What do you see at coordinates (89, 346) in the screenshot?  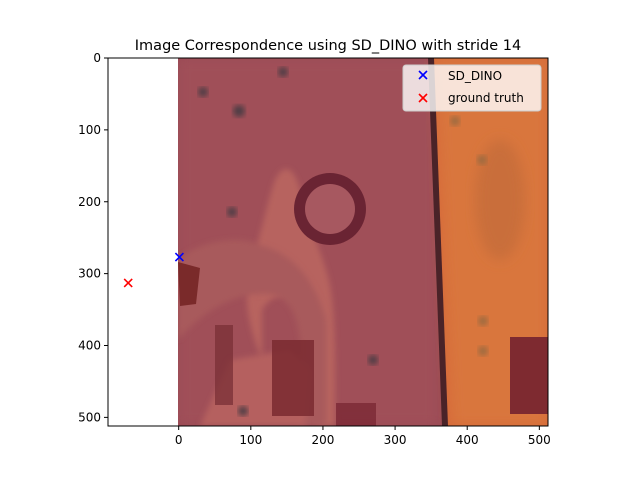 I see `y-tick-label: 400` at bounding box center [89, 346].